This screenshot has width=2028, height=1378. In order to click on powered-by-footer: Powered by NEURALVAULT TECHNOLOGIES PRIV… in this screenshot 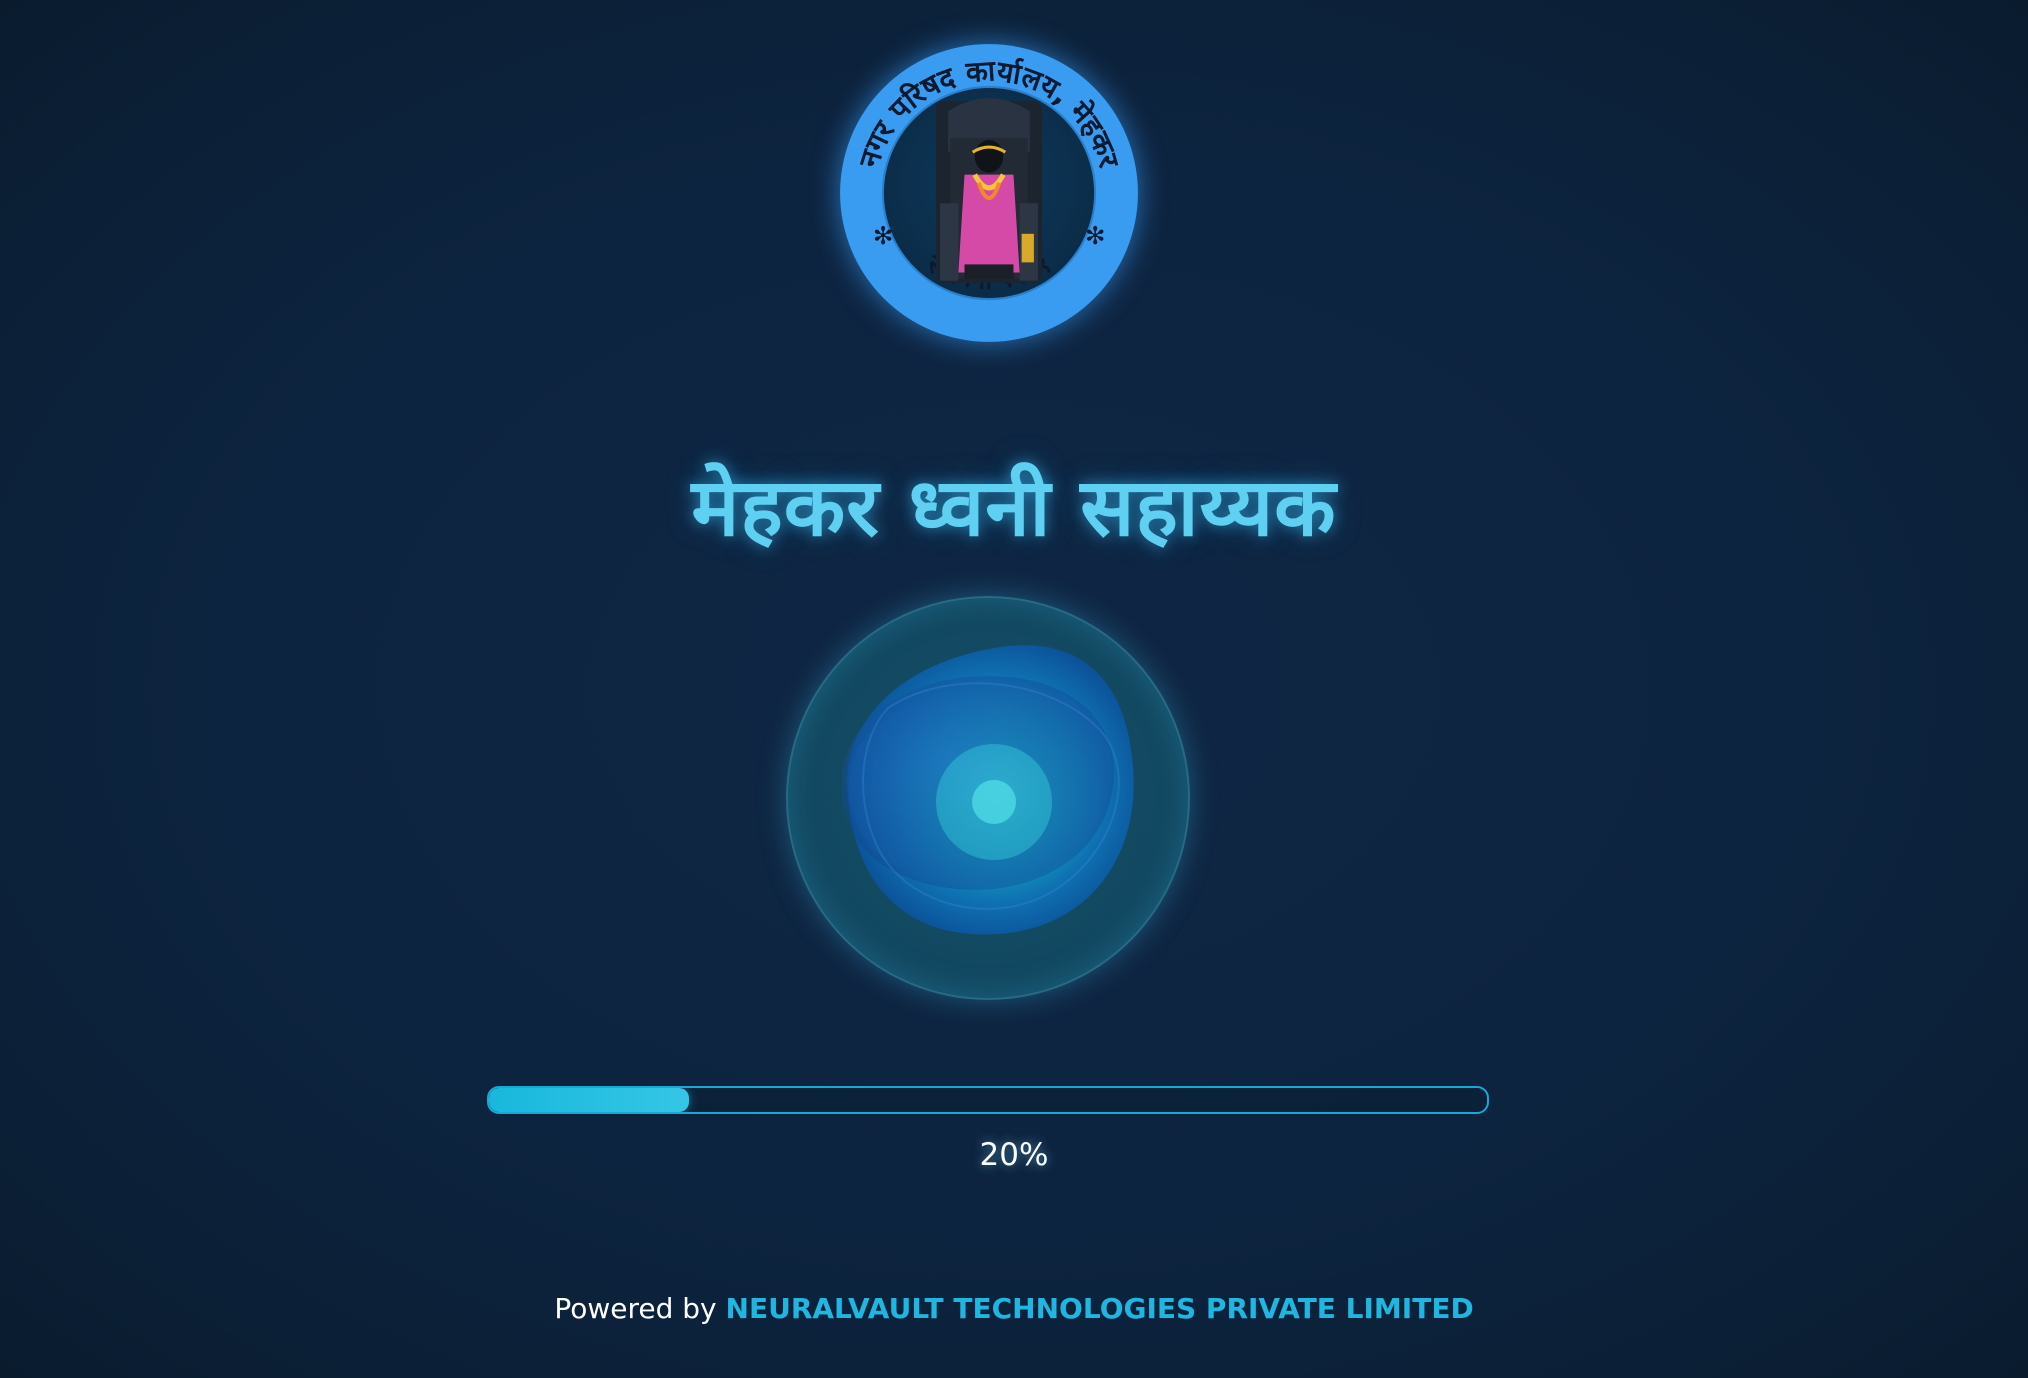, I will do `click(1014, 1309)`.